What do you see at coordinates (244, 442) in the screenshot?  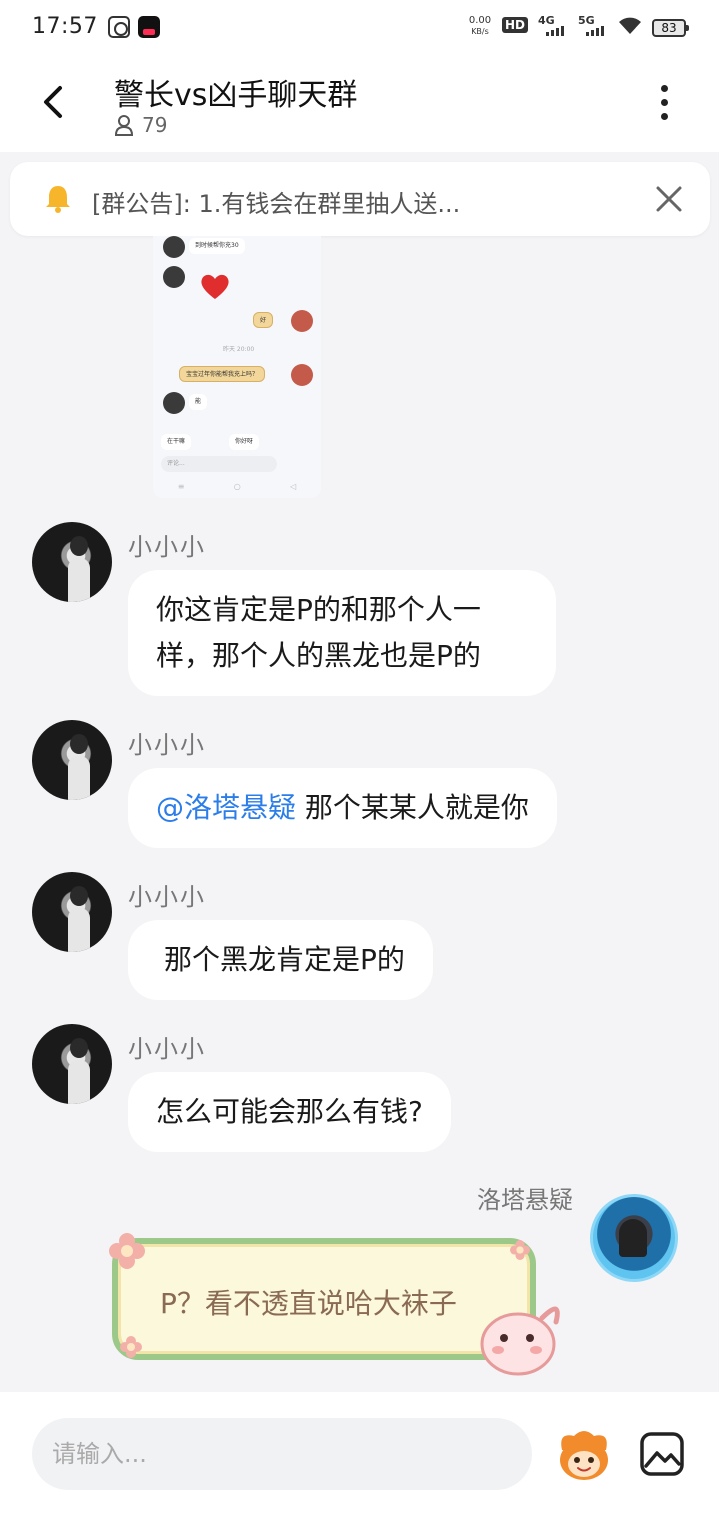 I see `mini-bubble: 你好呀` at bounding box center [244, 442].